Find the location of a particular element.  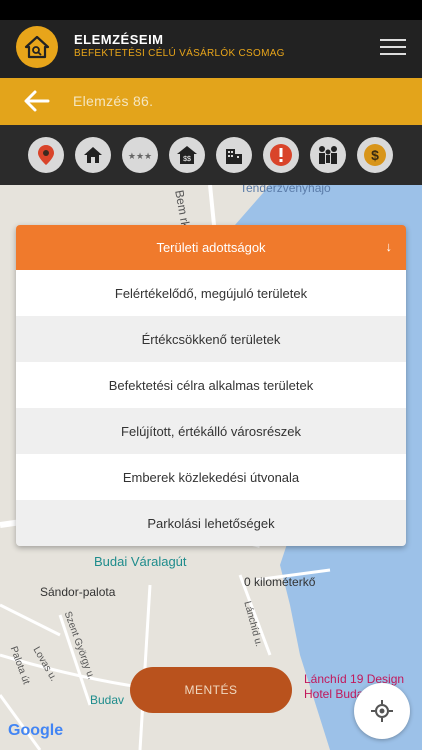

dollar-icon: $ is located at coordinates (375, 155).